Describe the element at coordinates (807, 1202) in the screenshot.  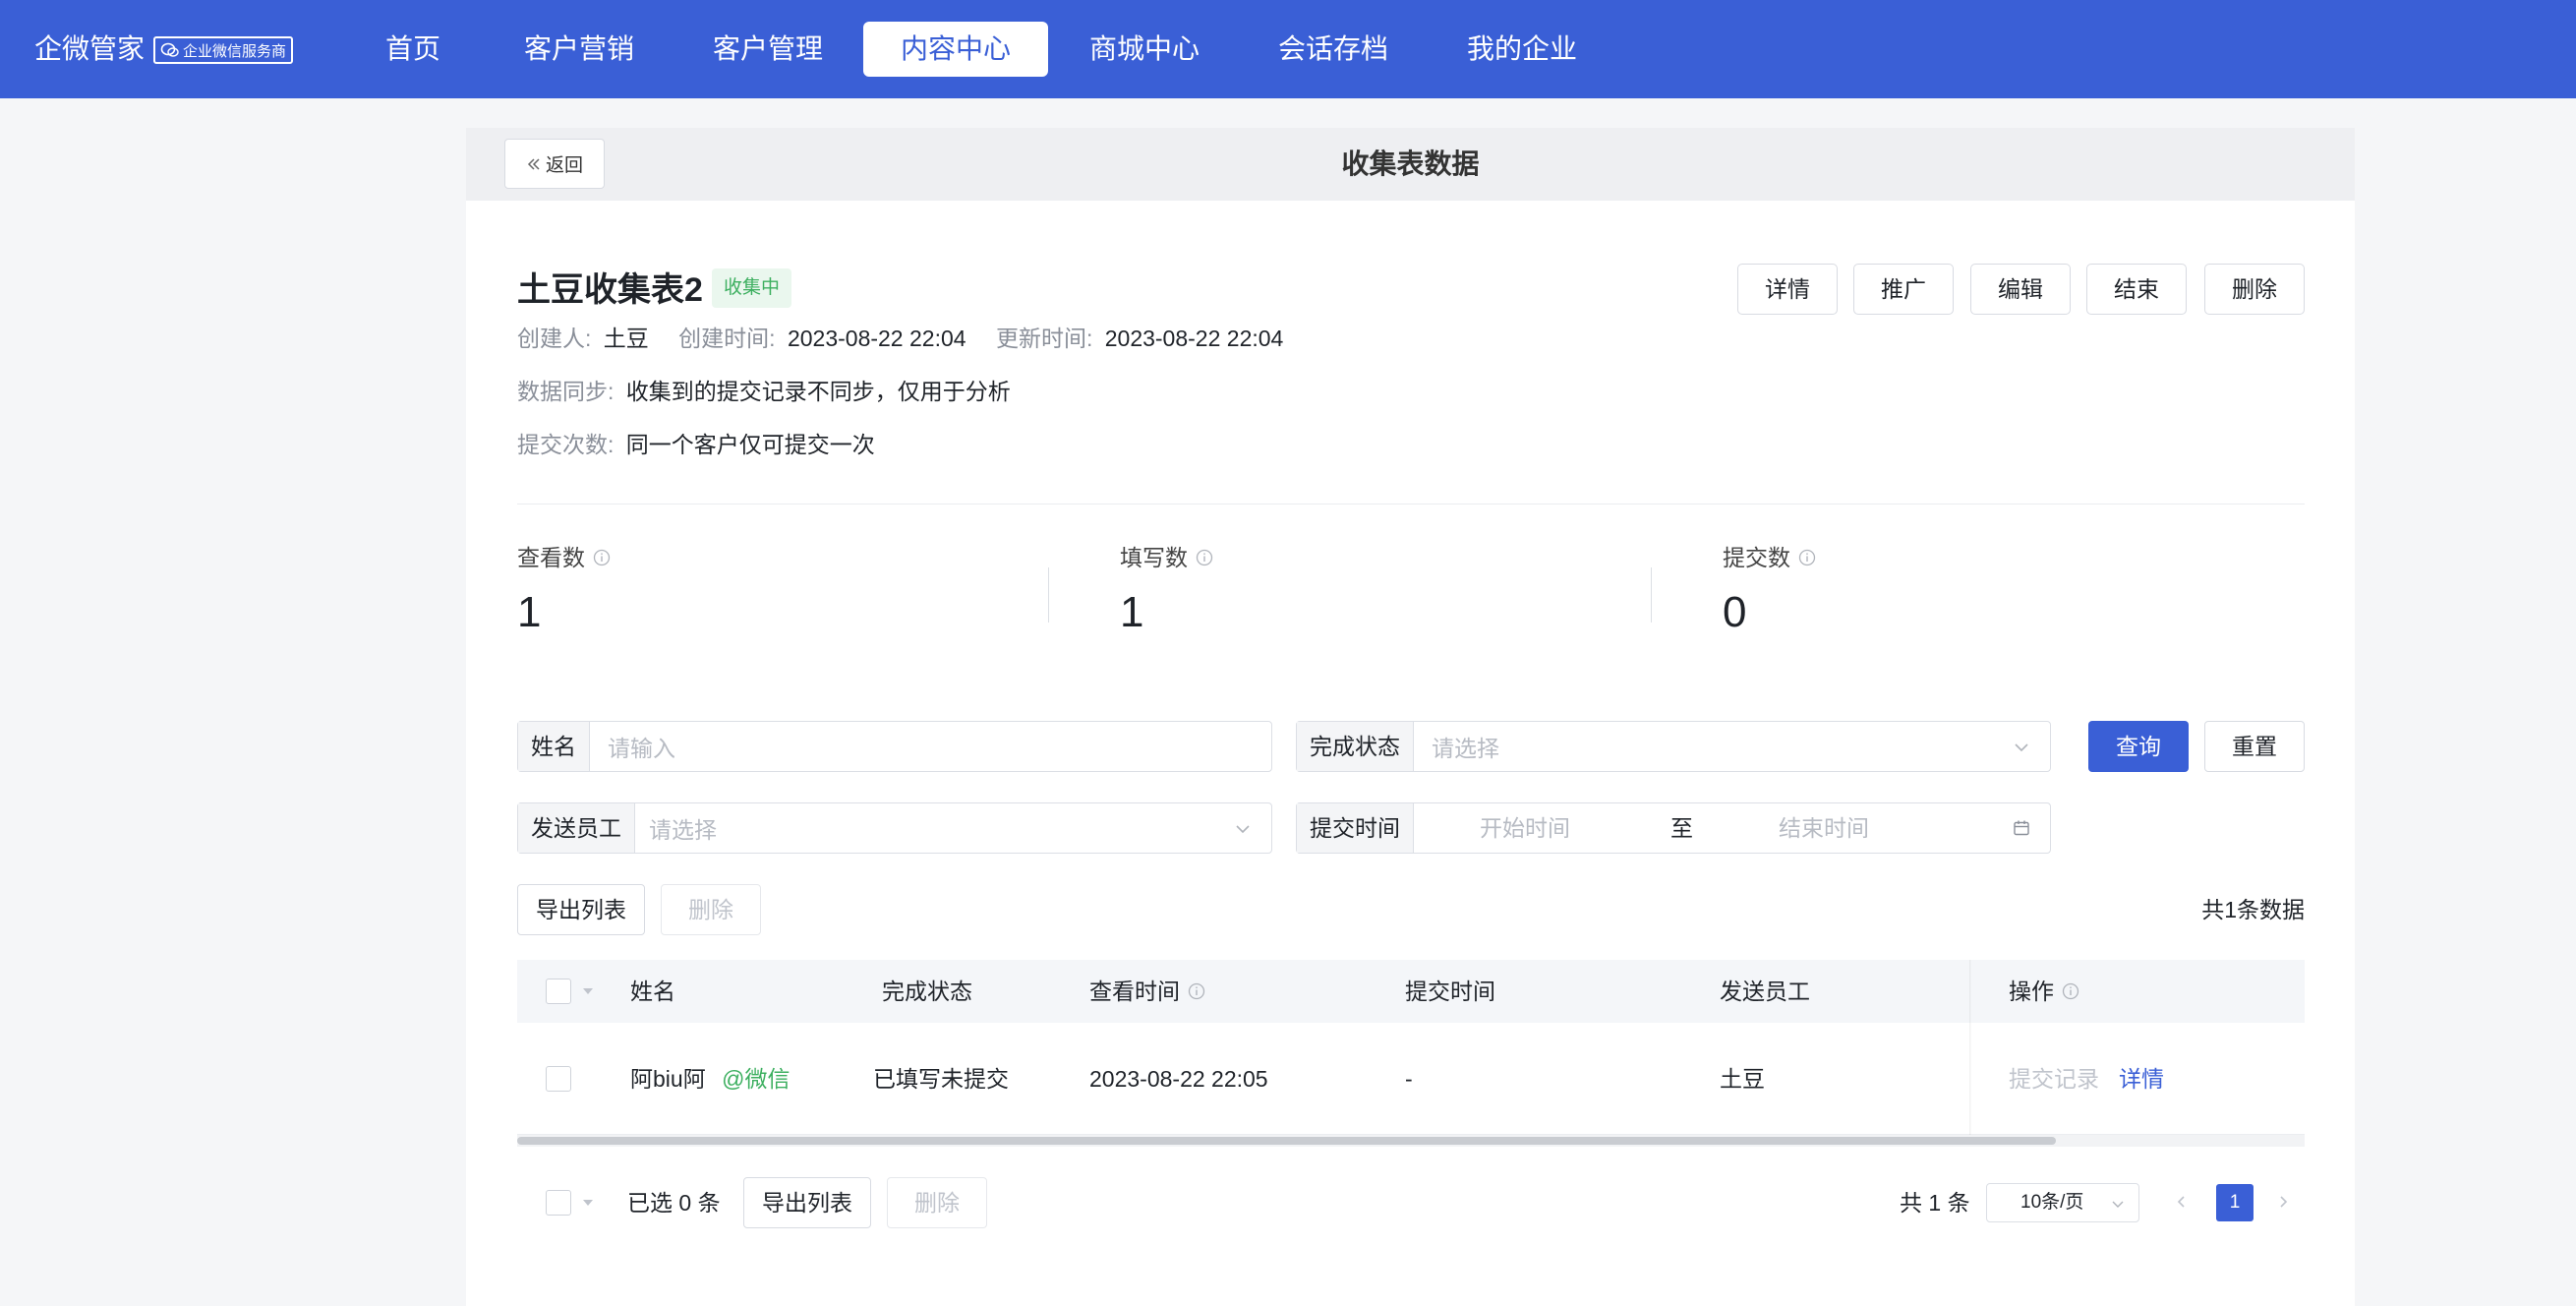
I see `footer-export-button: 导出列表` at that location.